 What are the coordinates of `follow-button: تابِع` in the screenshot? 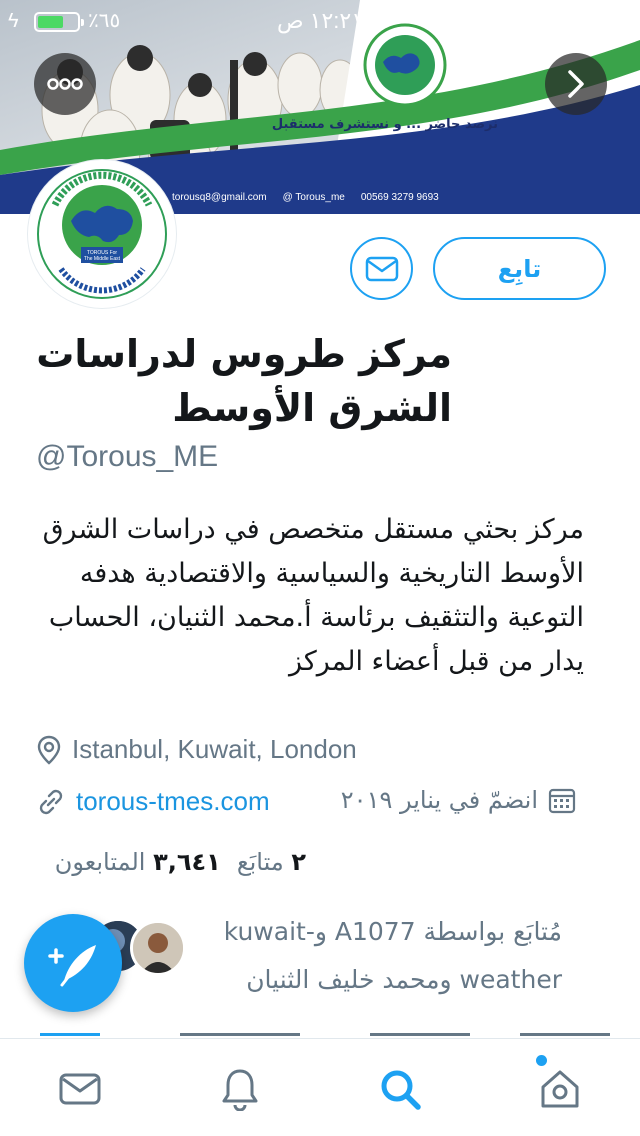 It's located at (519, 268).